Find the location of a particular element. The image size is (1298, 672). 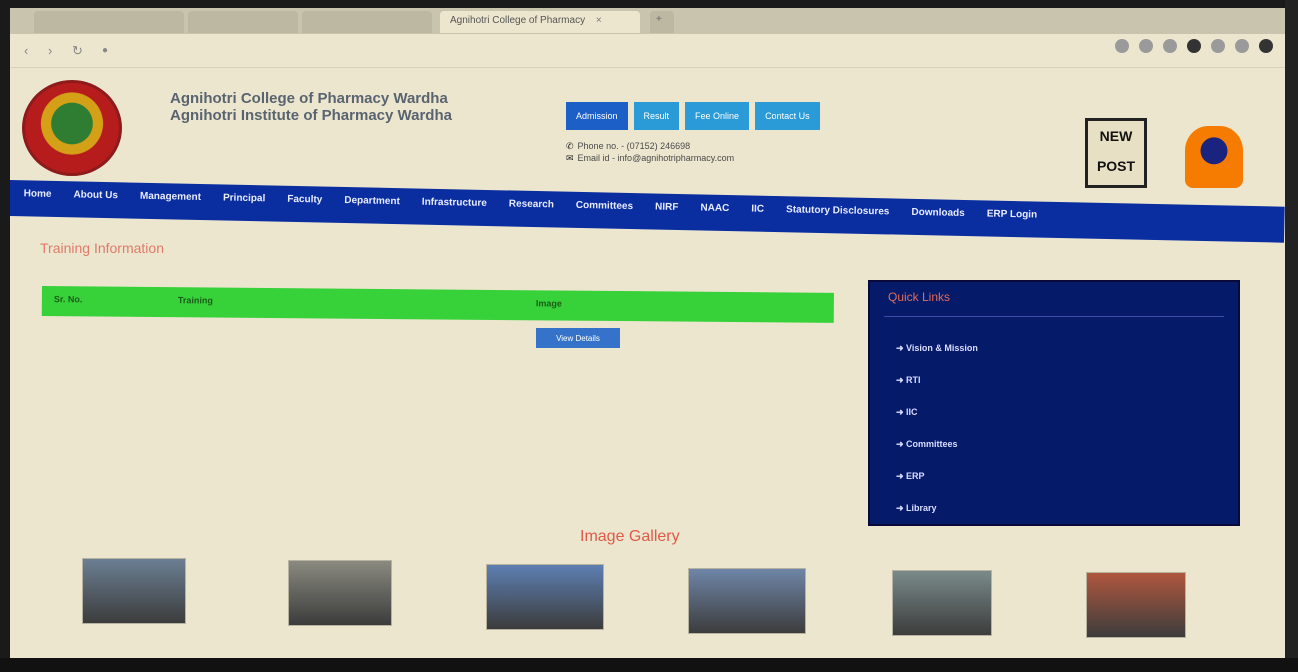

divider is located at coordinates (1054, 316).